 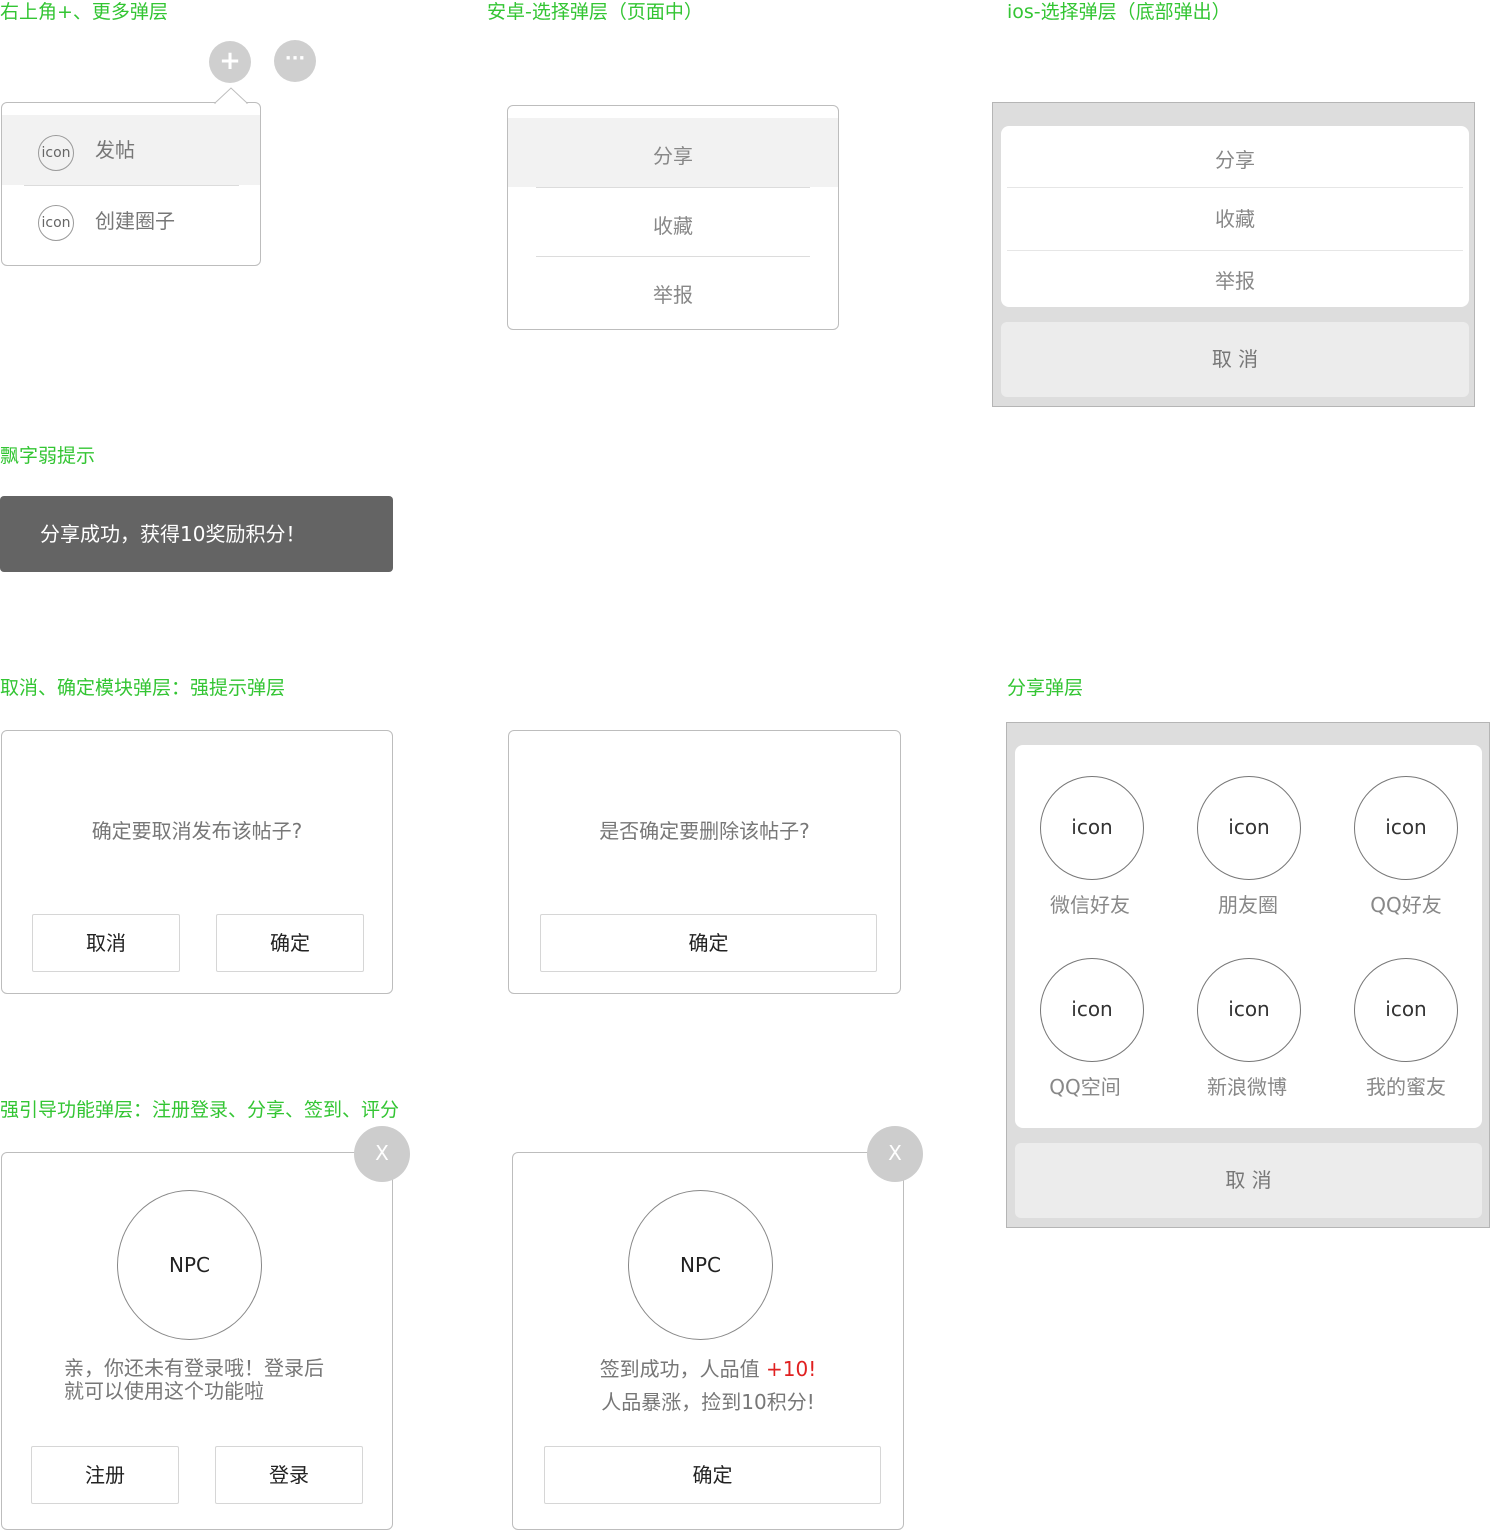 What do you see at coordinates (135, 221) in the screenshot?
I see `menu-item-create-circle-label: 创建圈子` at bounding box center [135, 221].